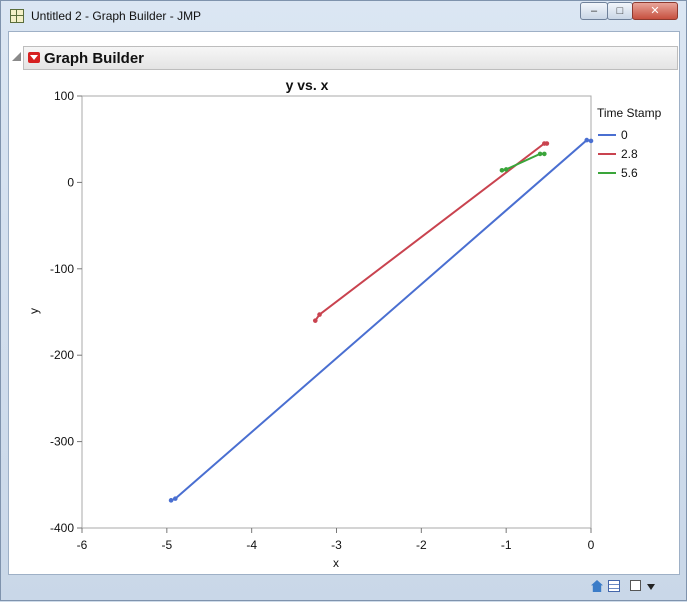 Image resolution: width=687 pixels, height=602 pixels. What do you see at coordinates (421, 545) in the screenshot?
I see `x-tick-label: -2` at bounding box center [421, 545].